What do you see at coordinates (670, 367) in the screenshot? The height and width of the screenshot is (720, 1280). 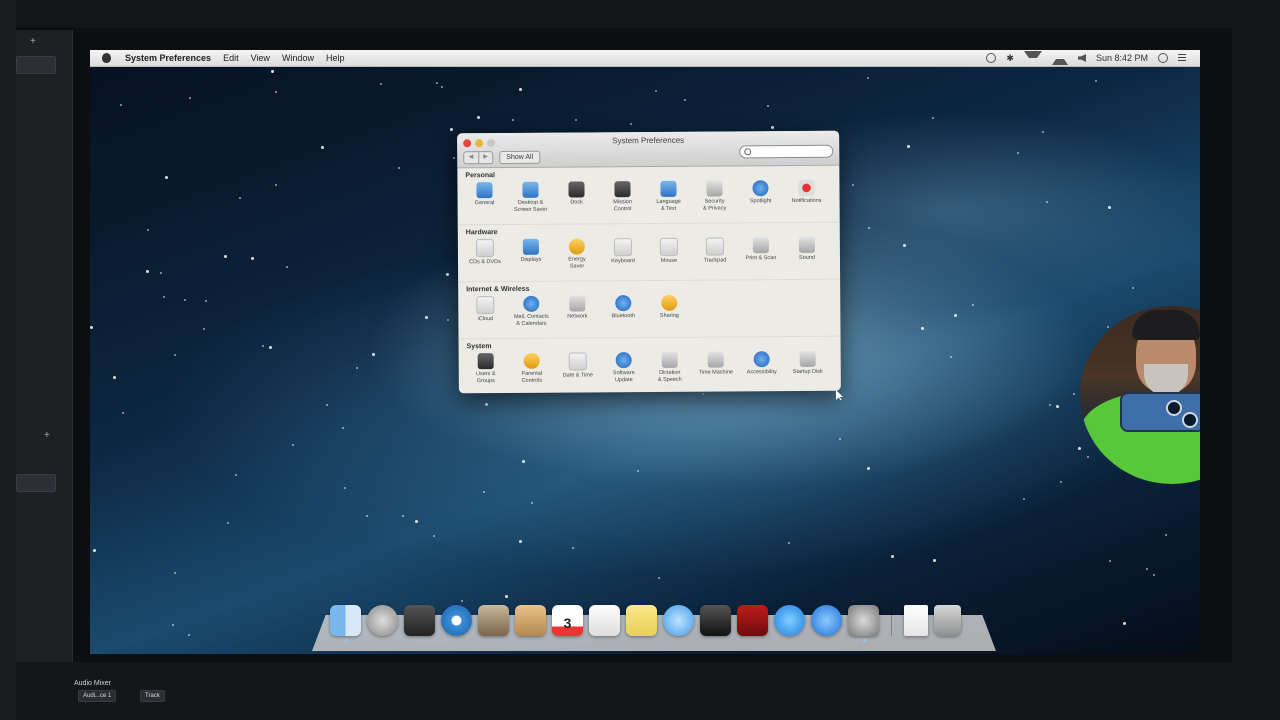 I see `pref-pane-microphone: Dictation & Speech` at bounding box center [670, 367].